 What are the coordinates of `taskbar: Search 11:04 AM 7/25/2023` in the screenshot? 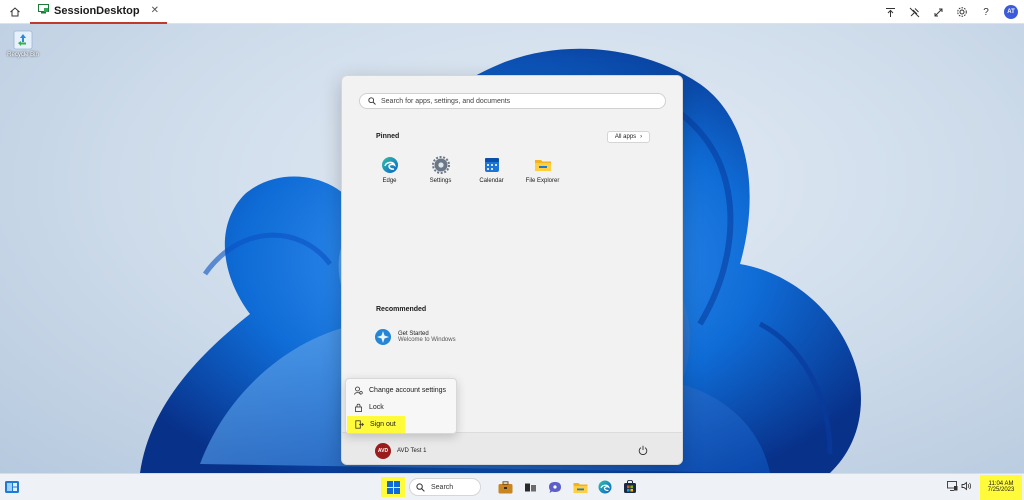 It's located at (512, 486).